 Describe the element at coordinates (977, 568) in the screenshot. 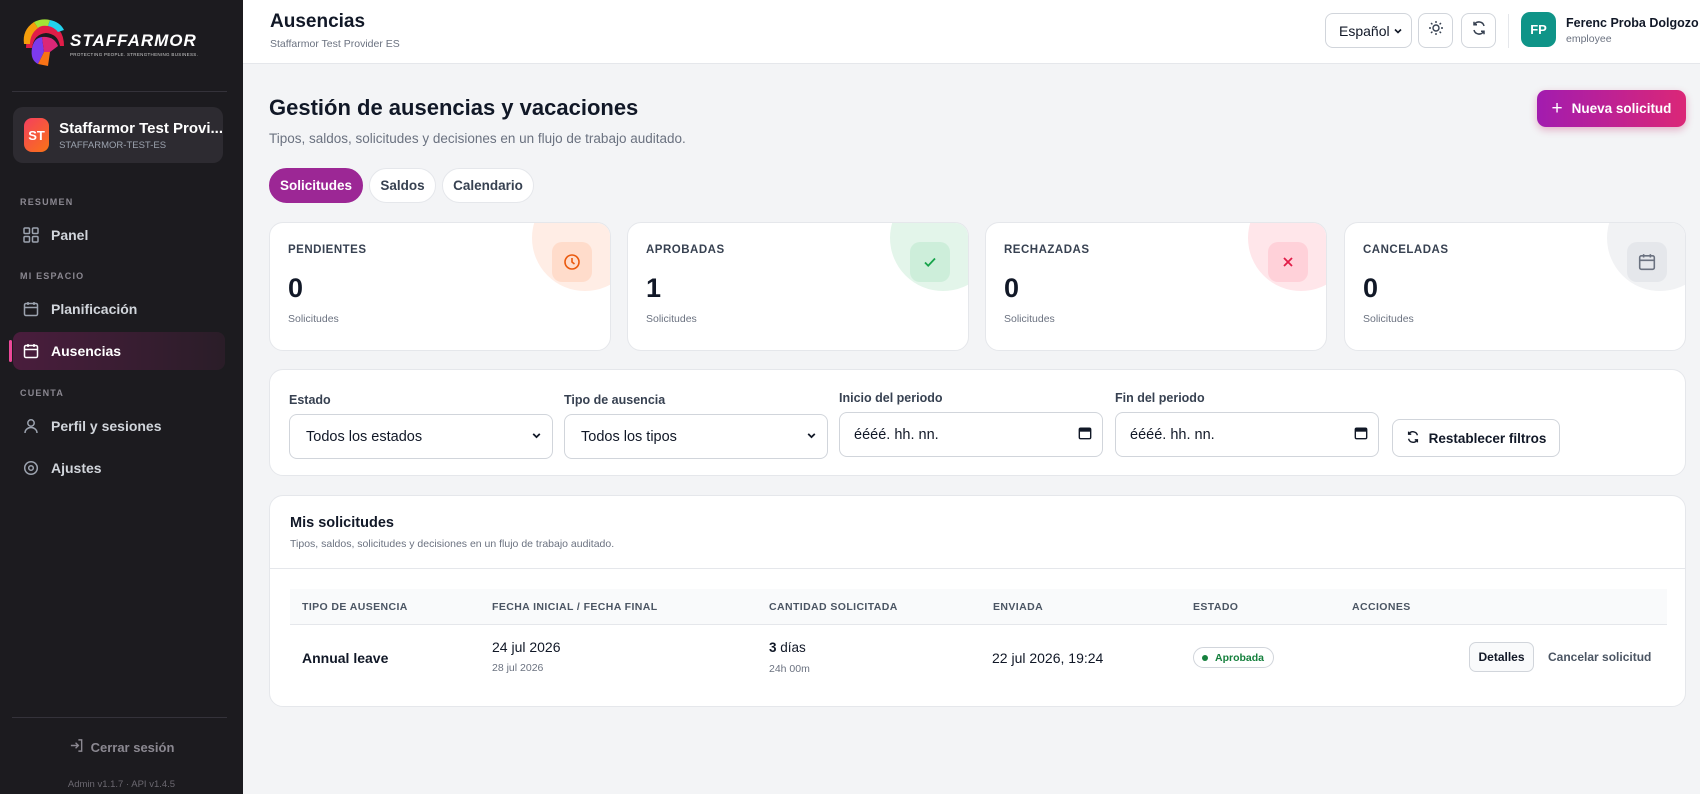

I see `card-divider` at that location.